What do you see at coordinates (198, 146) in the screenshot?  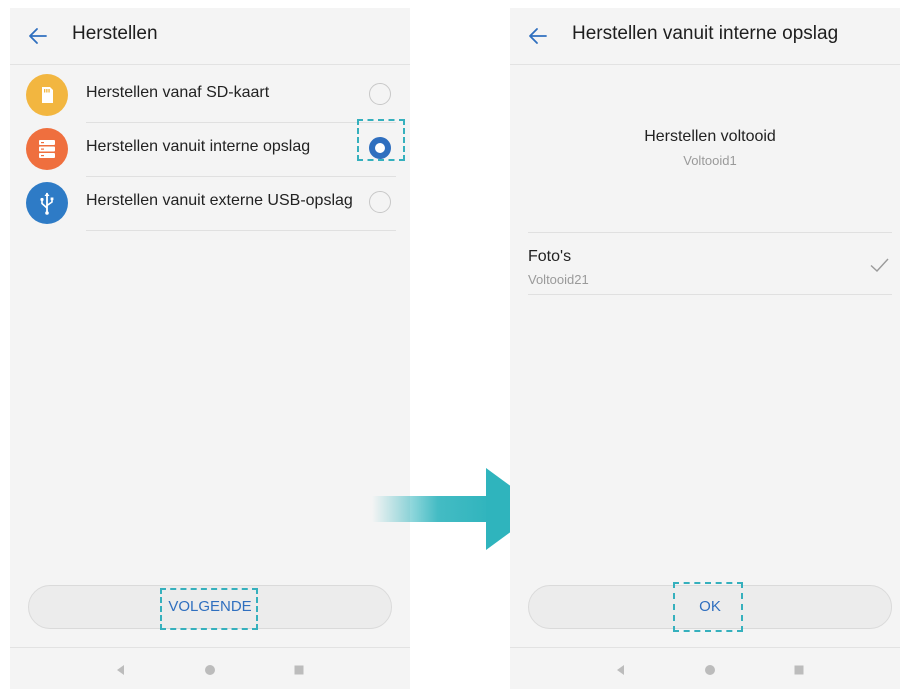 I see `option-label: Herstellen vanuit interne opslag` at bounding box center [198, 146].